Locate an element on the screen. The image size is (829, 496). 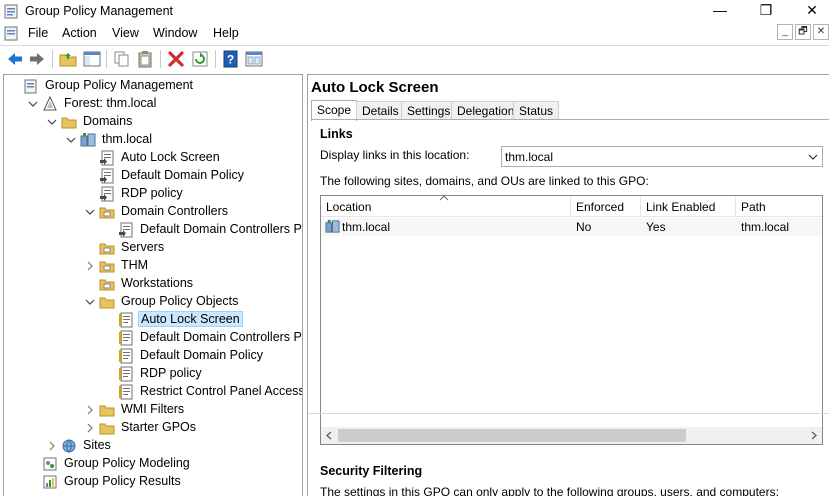
tab-details: Details is located at coordinates (380, 110).